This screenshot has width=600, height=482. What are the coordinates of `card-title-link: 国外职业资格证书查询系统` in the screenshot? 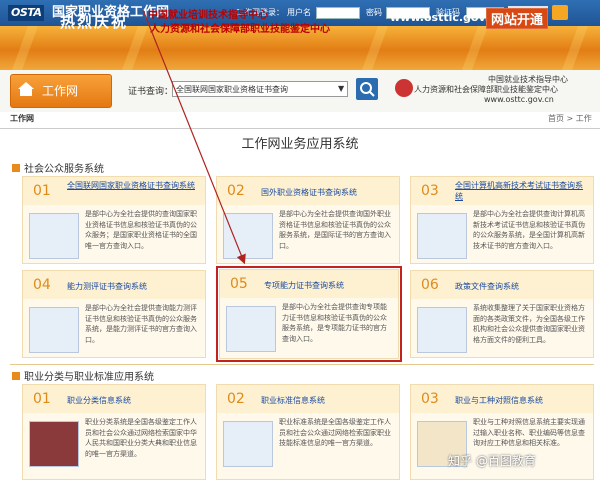 It's located at (326, 192).